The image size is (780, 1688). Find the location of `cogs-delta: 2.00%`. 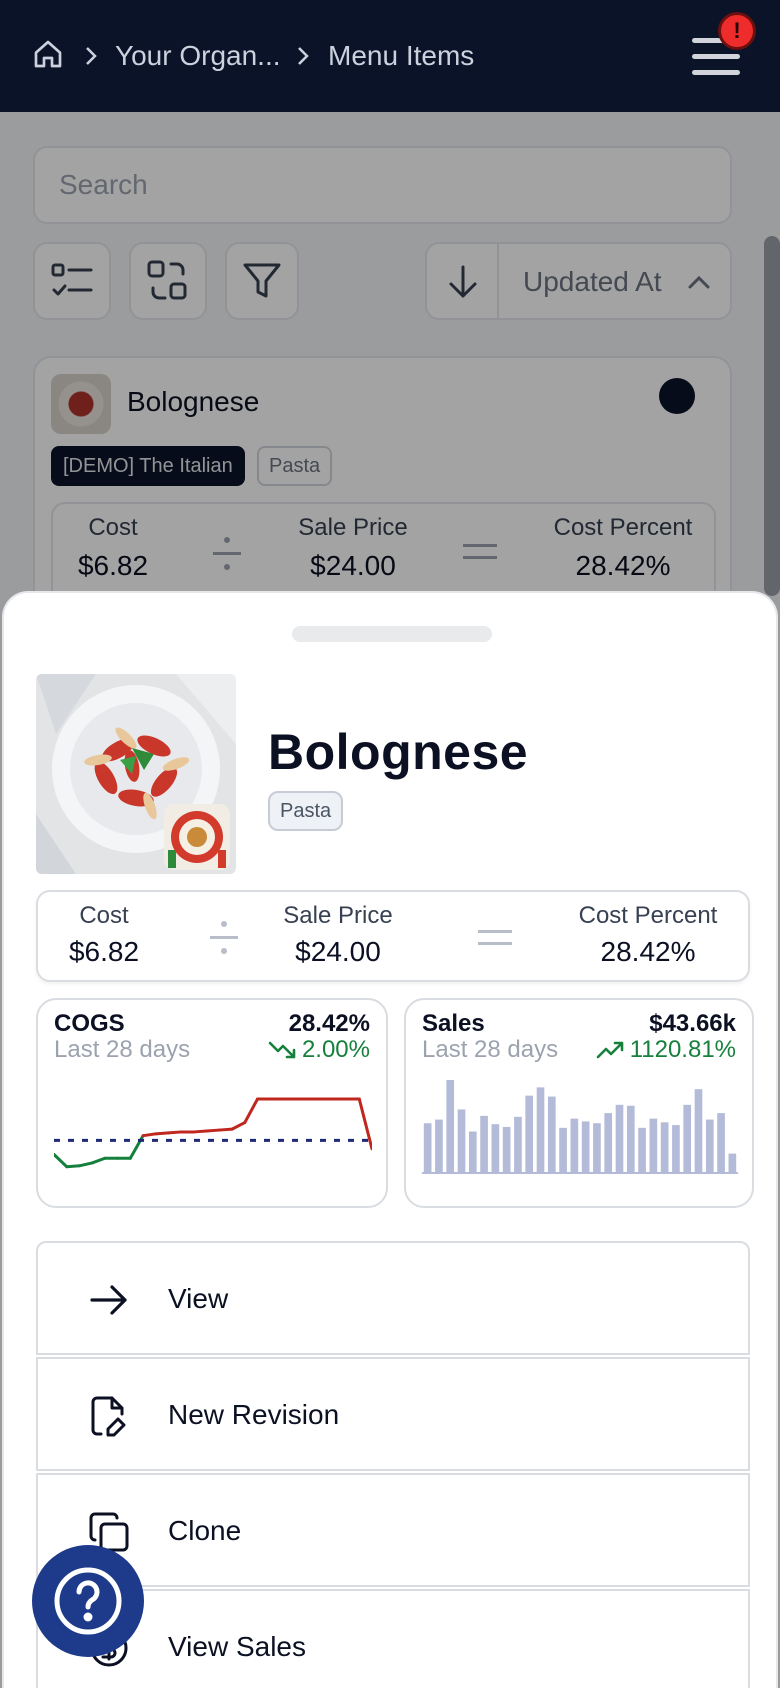

cogs-delta: 2.00% is located at coordinates (319, 1050).